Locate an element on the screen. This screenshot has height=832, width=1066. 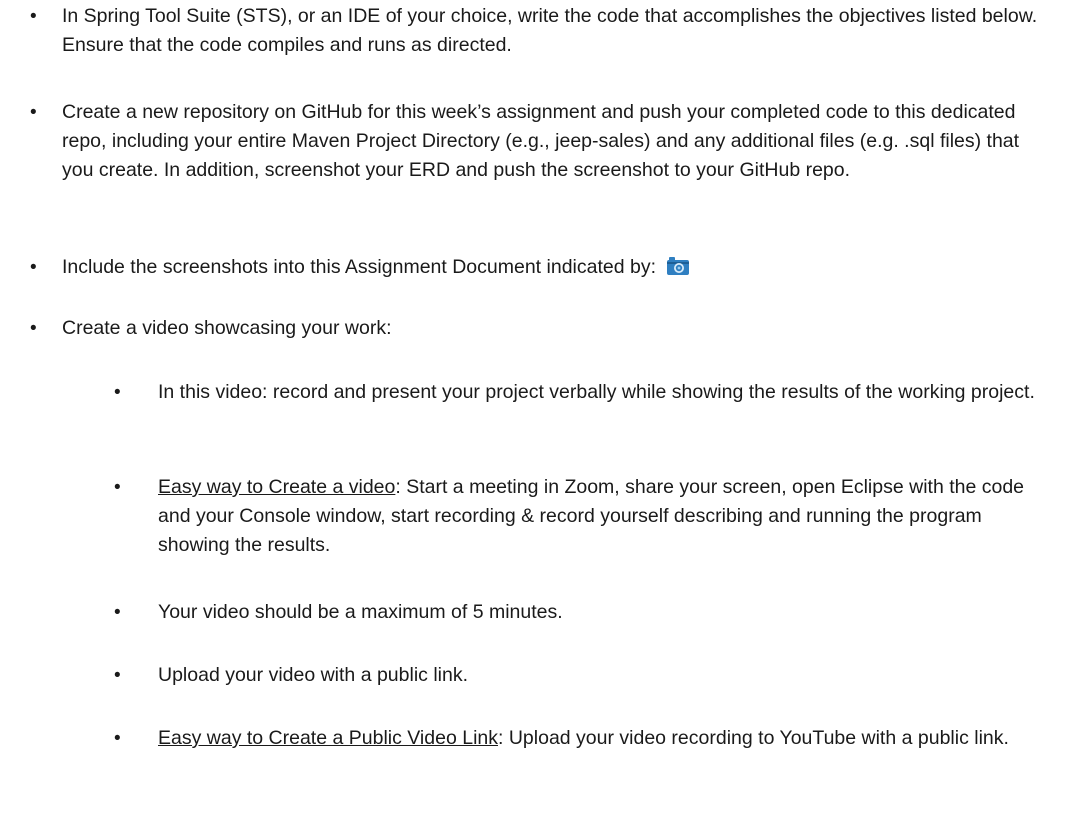
video-instruction-upload: Upload your video with a public link. is located at coordinates (313, 675).